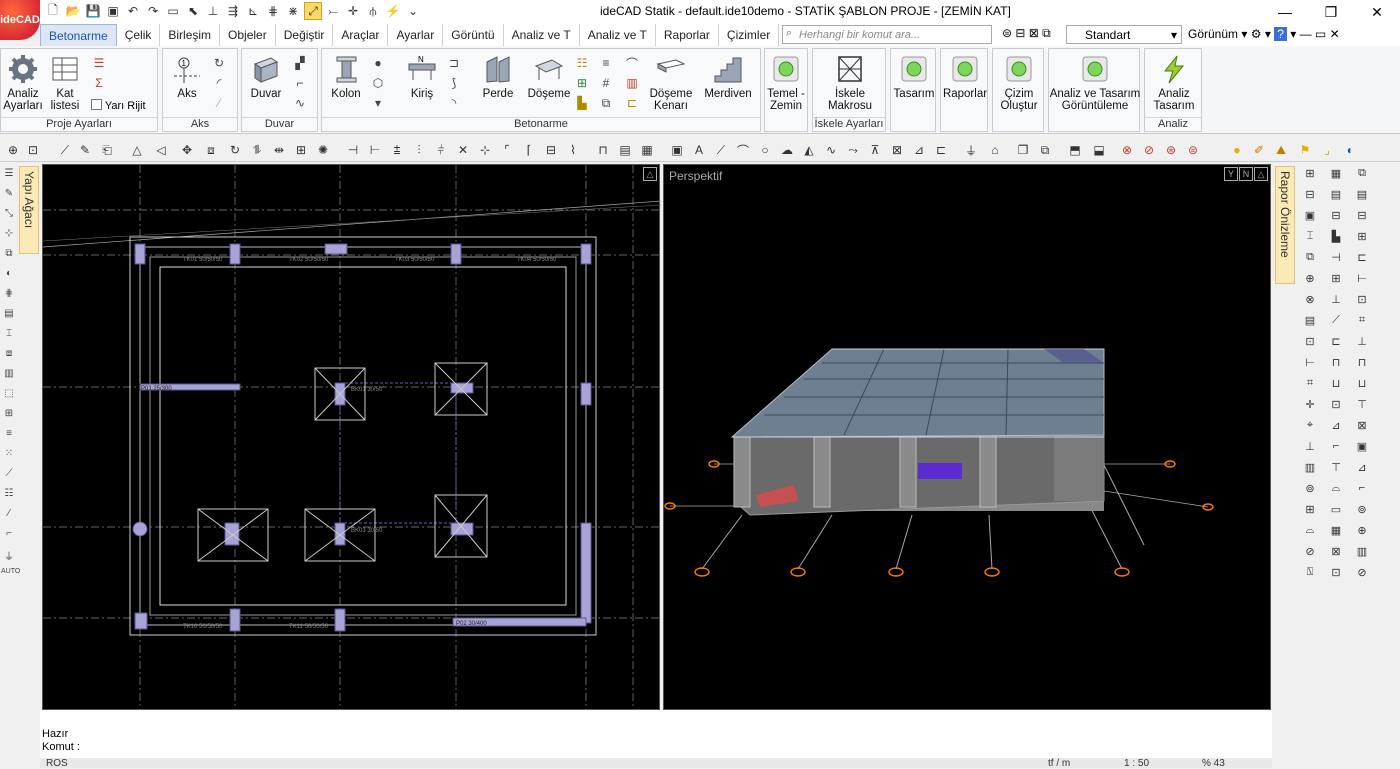 The height and width of the screenshot is (769, 1400). Describe the element at coordinates (139, 35) in the screenshot. I see `tab-celik: Çelik` at that location.